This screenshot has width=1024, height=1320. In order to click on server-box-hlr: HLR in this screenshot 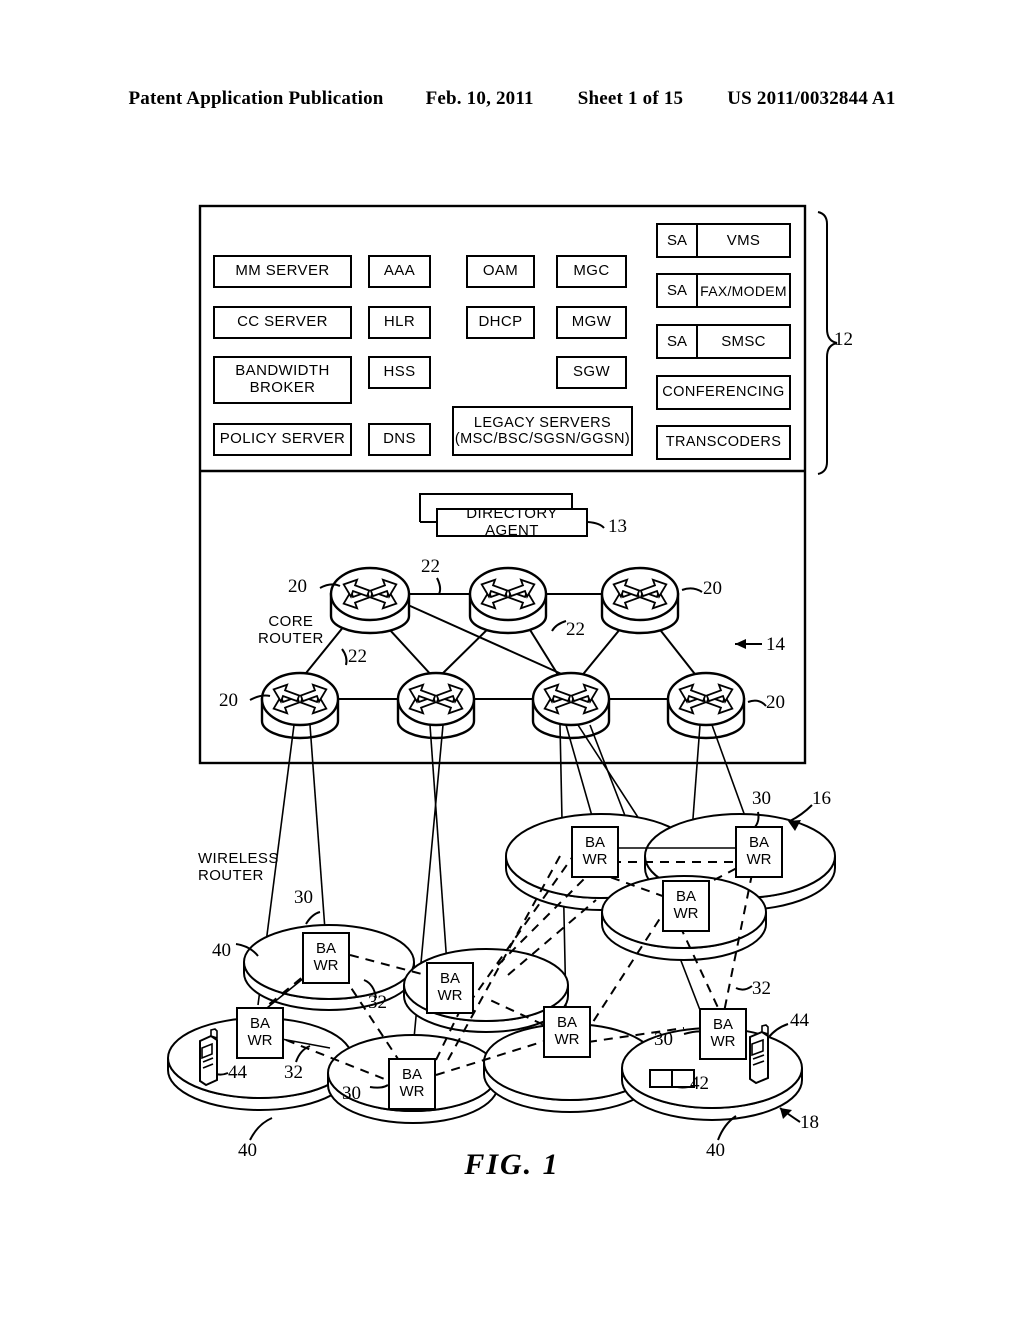, I will do `click(399, 322)`.